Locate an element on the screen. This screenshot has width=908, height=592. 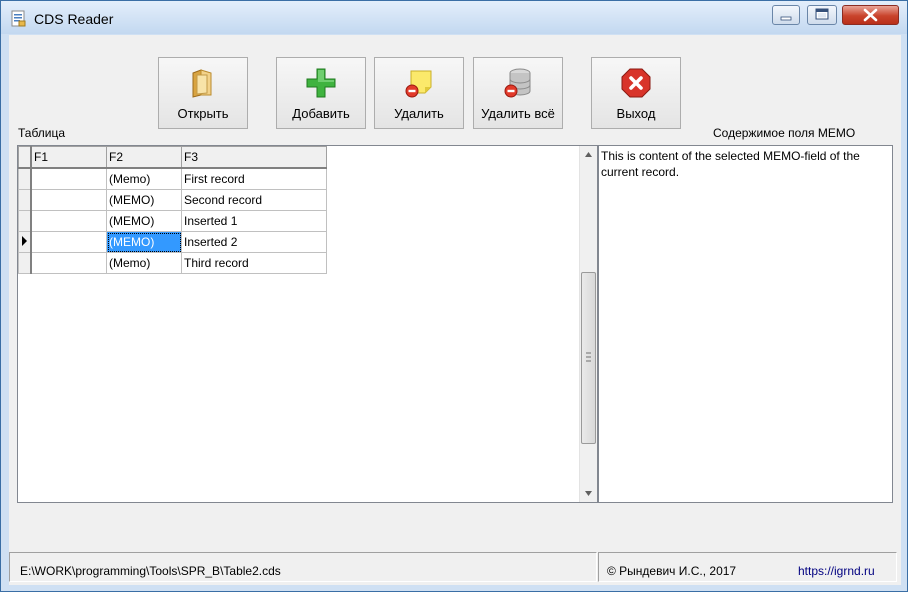
table-row: (Memo) Third record is located at coordinates (172, 263).